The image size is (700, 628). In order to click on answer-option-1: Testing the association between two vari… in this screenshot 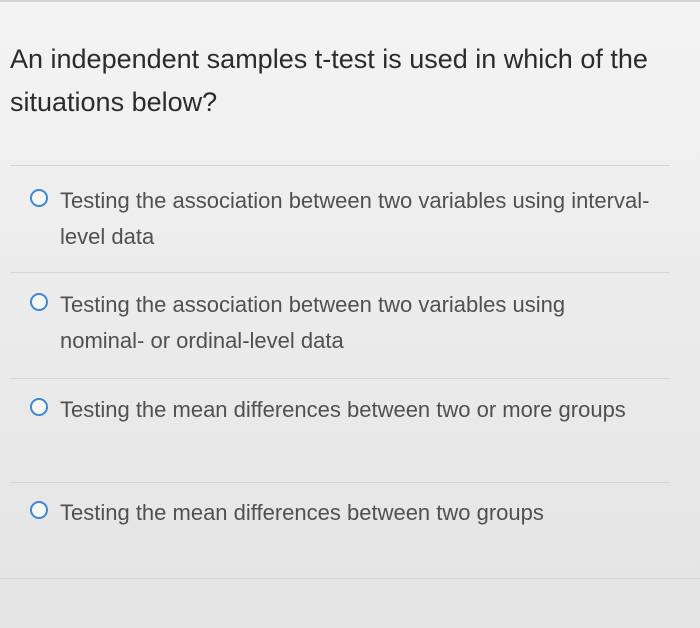, I will do `click(340, 219)`.